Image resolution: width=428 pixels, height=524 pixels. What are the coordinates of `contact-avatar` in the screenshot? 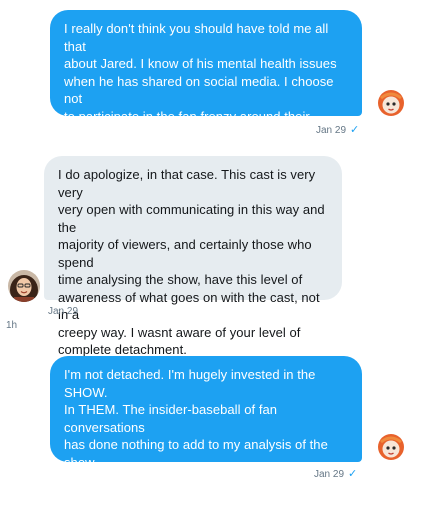 It's located at (24, 286).